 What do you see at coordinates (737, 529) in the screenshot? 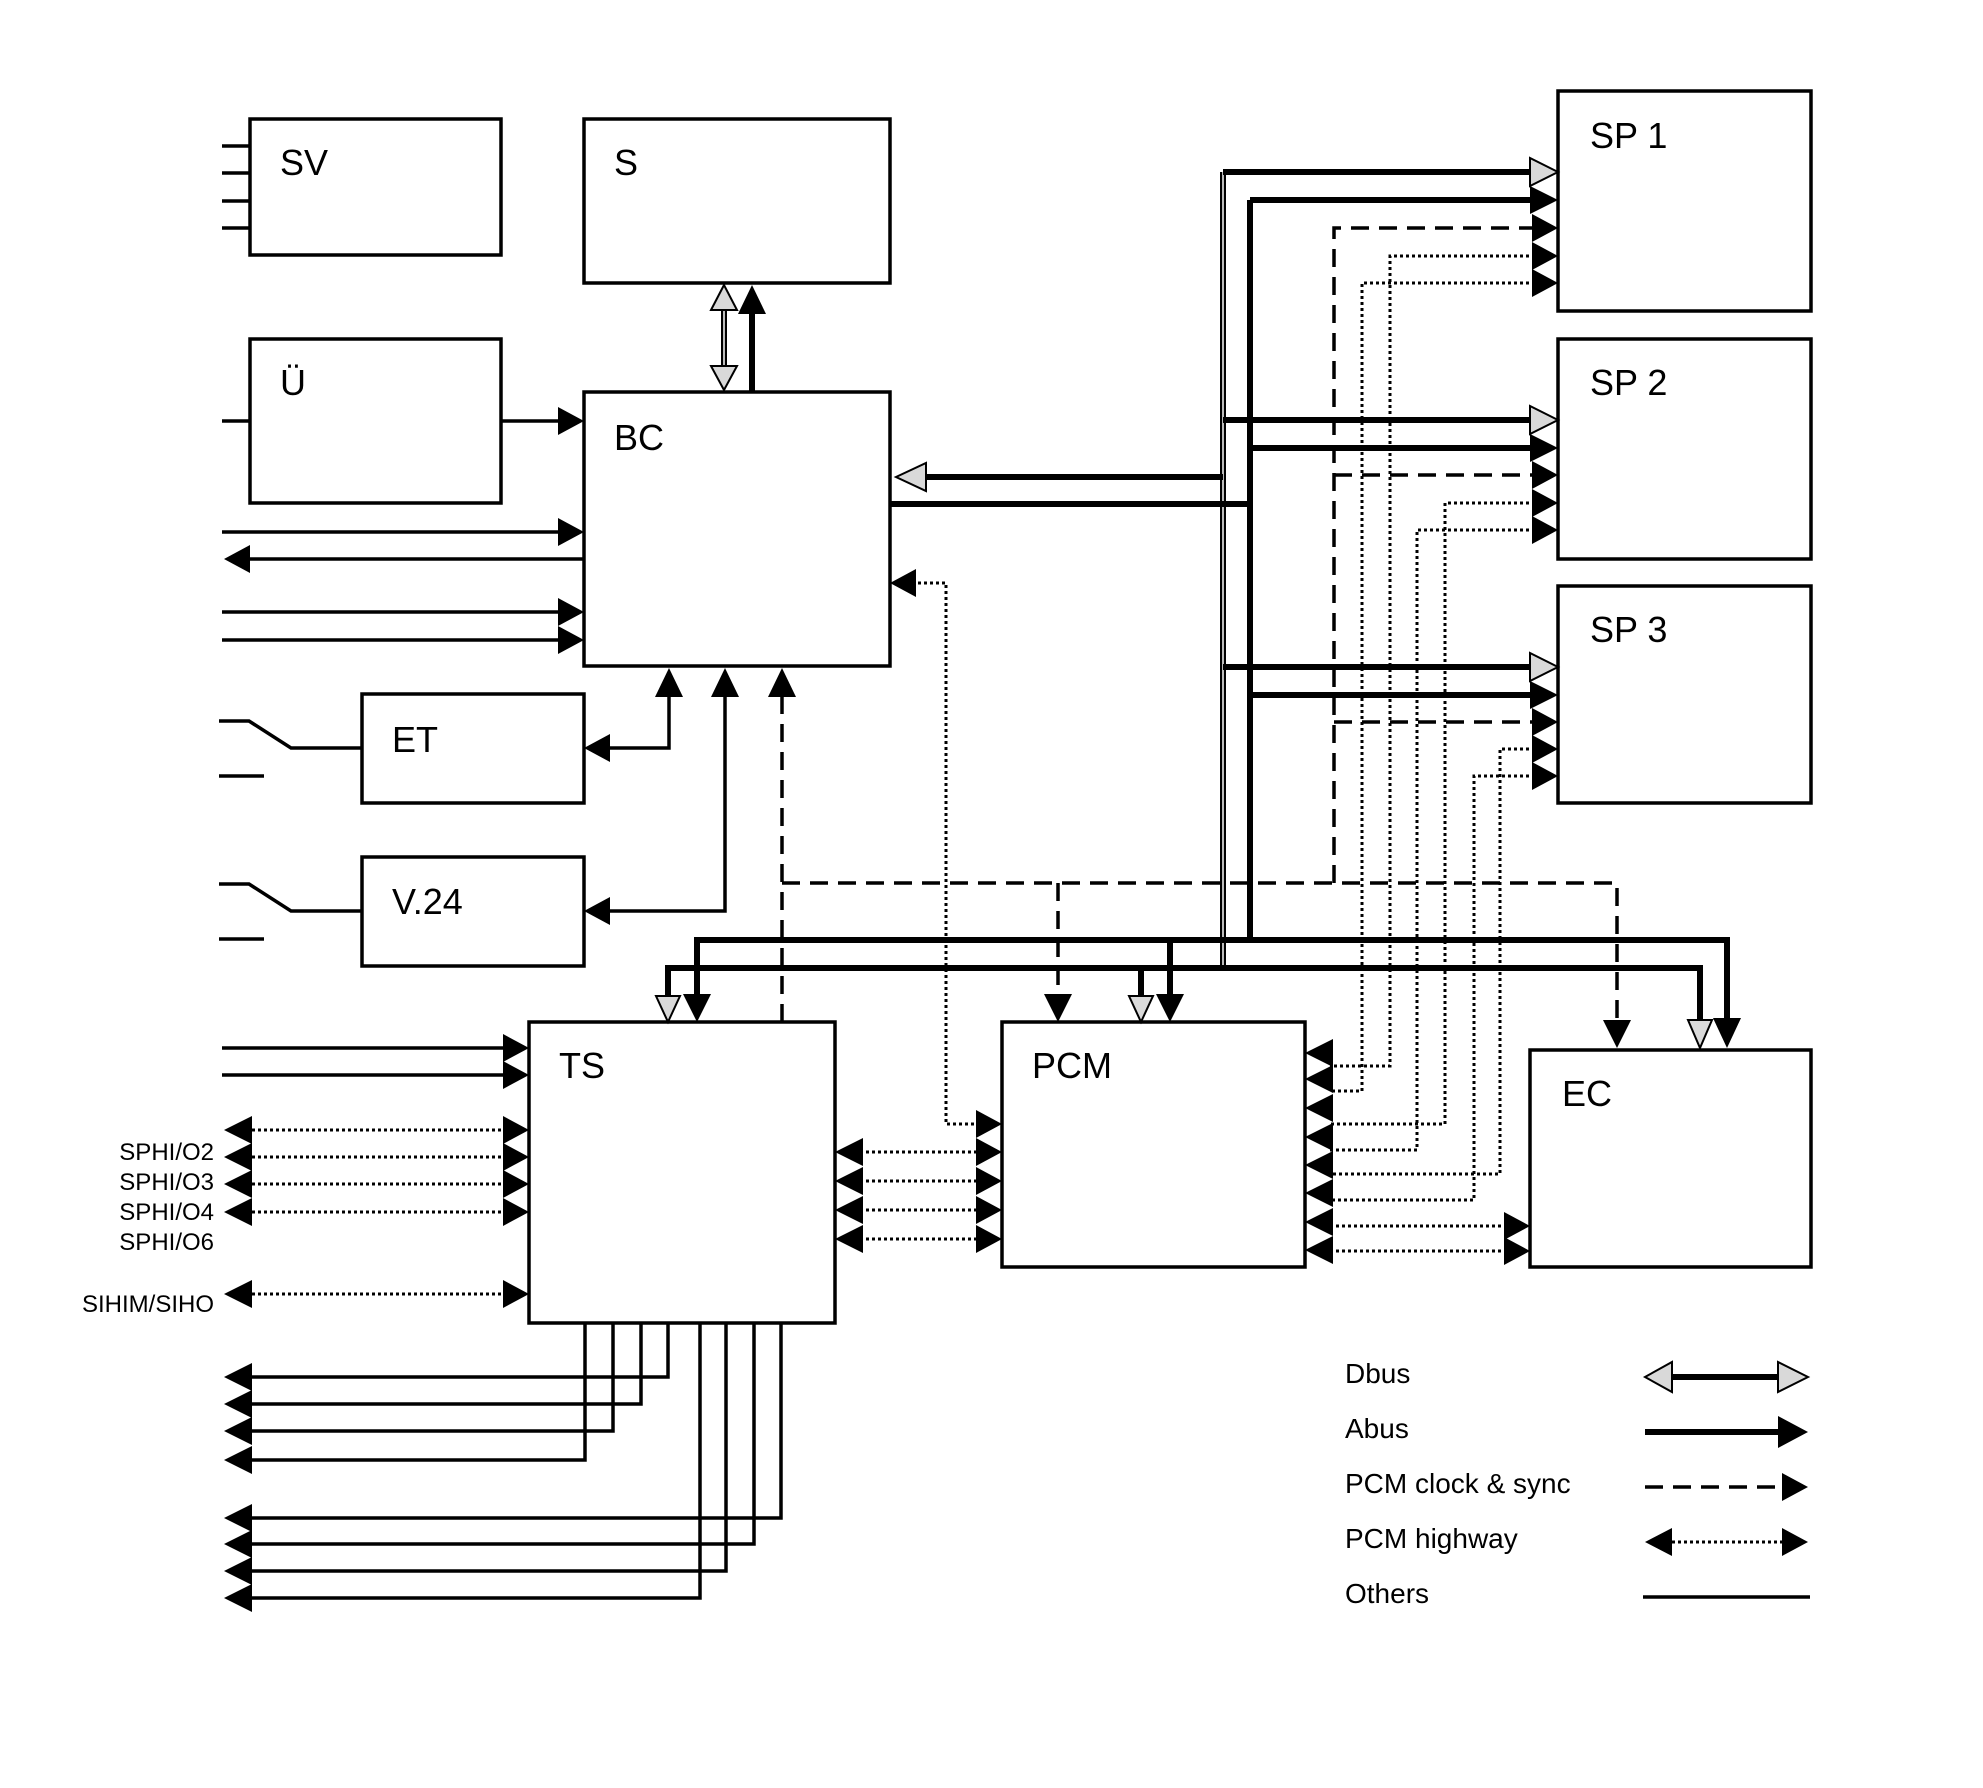
I see `block-bc: BC` at bounding box center [737, 529].